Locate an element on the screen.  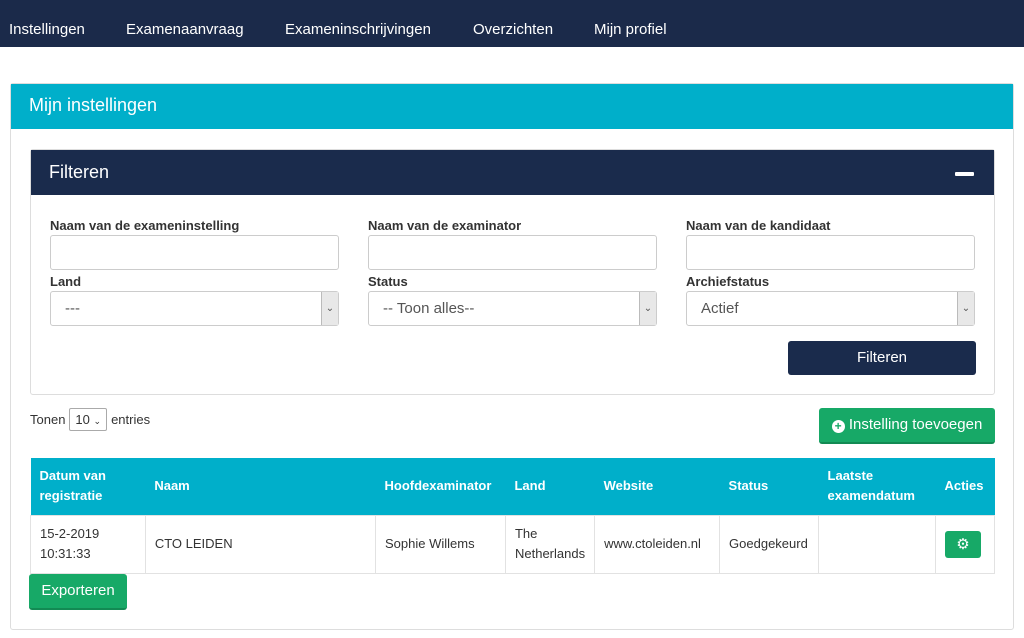
add-institution-button: + Instelling toevoegen is located at coordinates (907, 426).